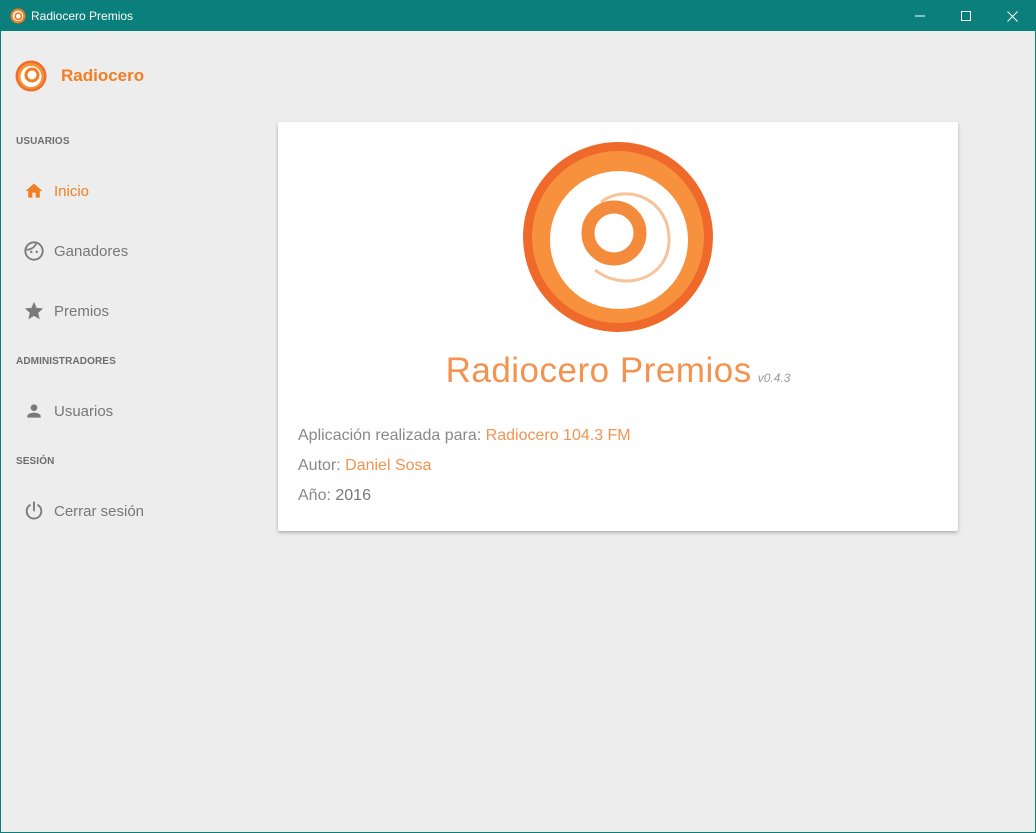 This screenshot has width=1036, height=833. What do you see at coordinates (34, 511) in the screenshot?
I see `power-icon` at bounding box center [34, 511].